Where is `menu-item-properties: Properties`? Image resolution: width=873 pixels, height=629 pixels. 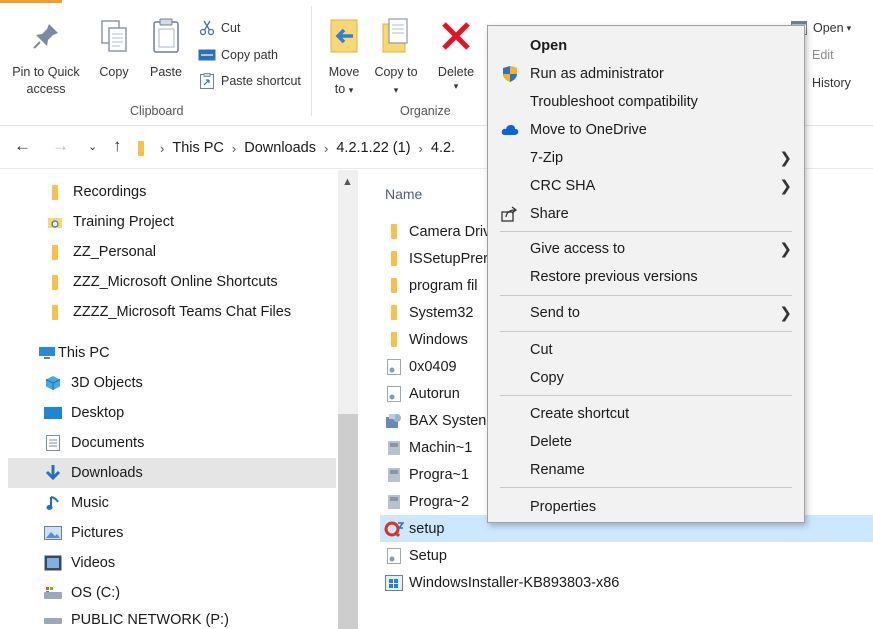 menu-item-properties: Properties is located at coordinates (646, 507).